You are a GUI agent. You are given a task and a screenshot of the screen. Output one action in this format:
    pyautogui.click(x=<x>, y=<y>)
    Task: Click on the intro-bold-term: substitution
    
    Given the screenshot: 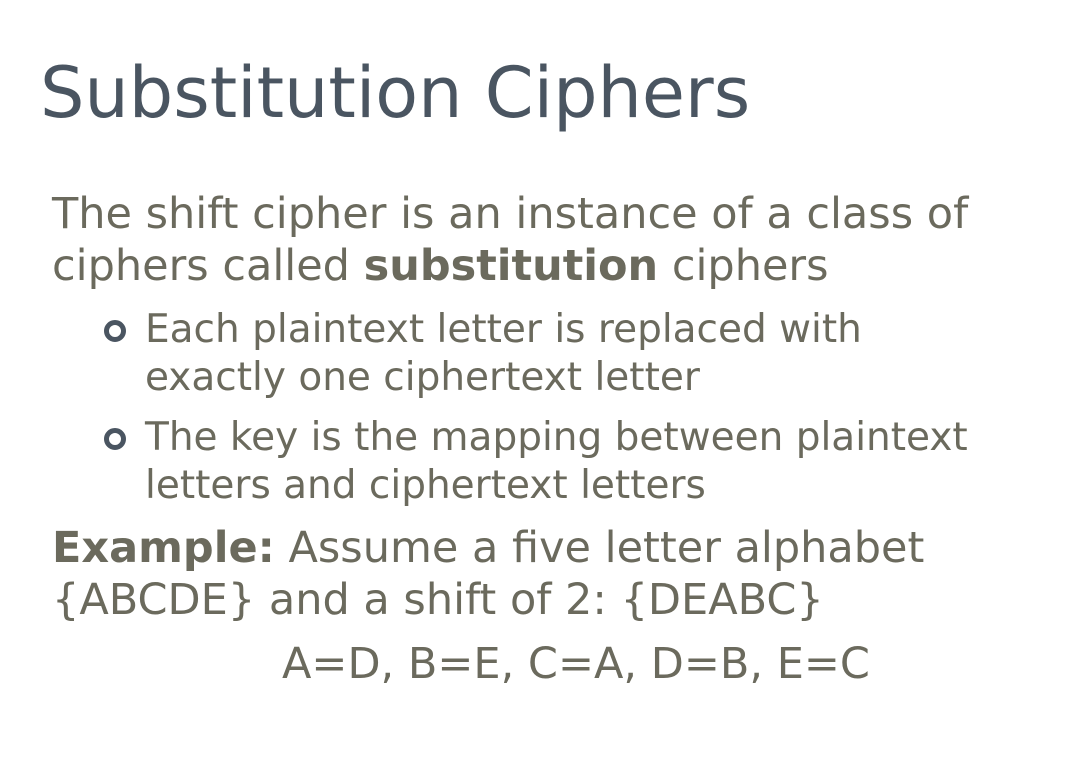 What is the action you would take?
    pyautogui.click(x=511, y=266)
    